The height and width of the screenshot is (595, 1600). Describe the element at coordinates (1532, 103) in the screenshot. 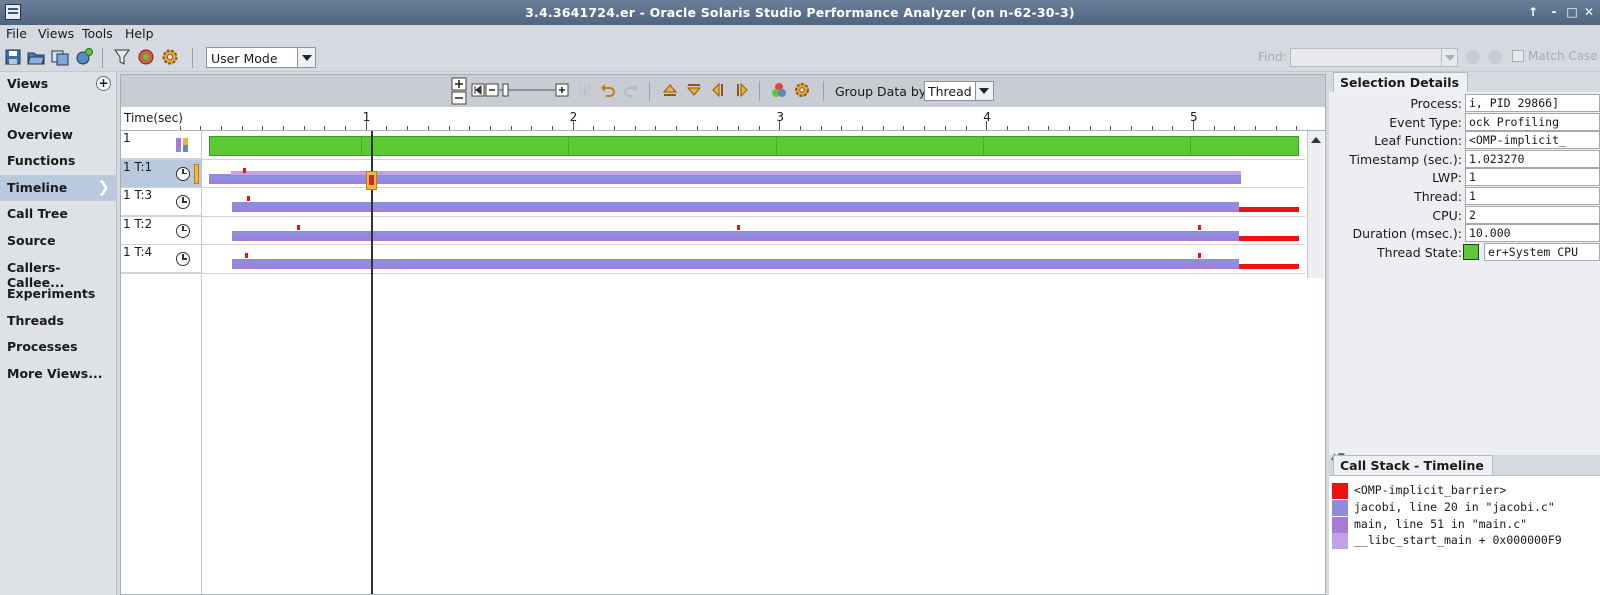

I see `detail-value-field: i, PID 29866]` at that location.